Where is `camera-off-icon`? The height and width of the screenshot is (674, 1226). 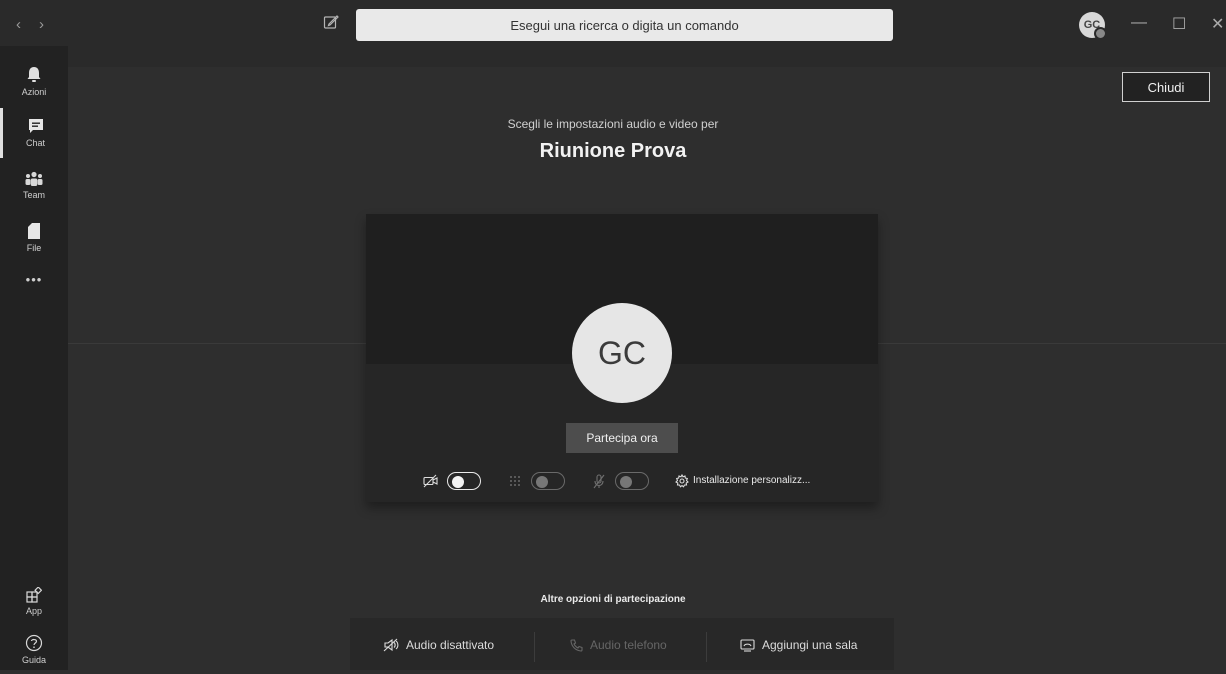
camera-off-icon is located at coordinates (430, 481).